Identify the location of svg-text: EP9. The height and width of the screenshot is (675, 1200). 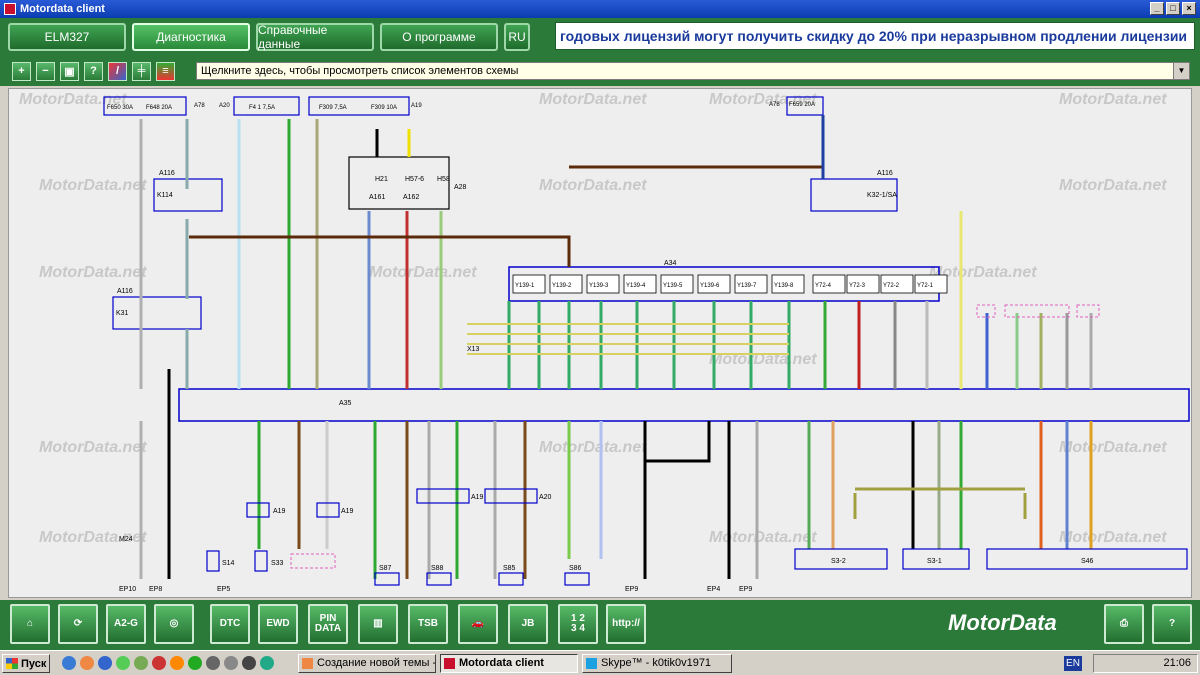
(745, 589).